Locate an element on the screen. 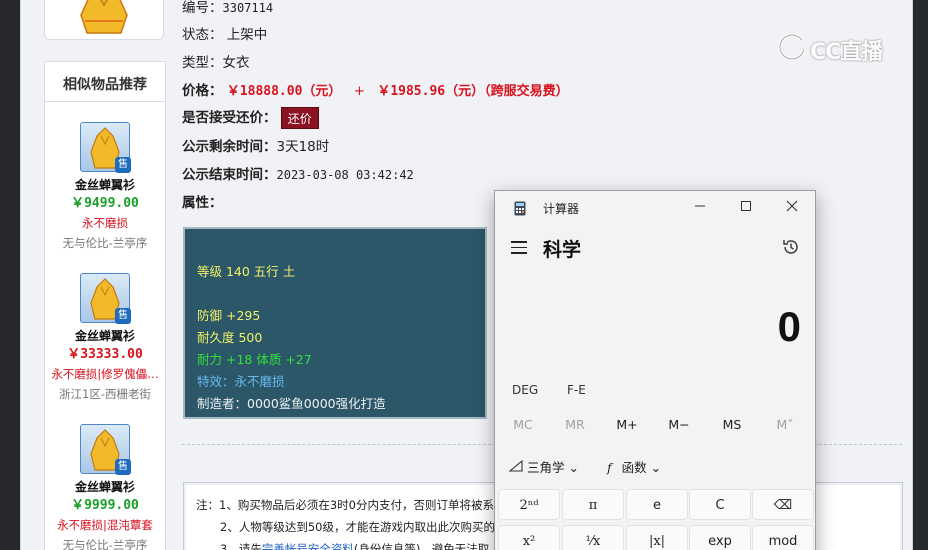 This screenshot has height=550, width=928. cc-live-watermark: CC直播 is located at coordinates (841, 48).